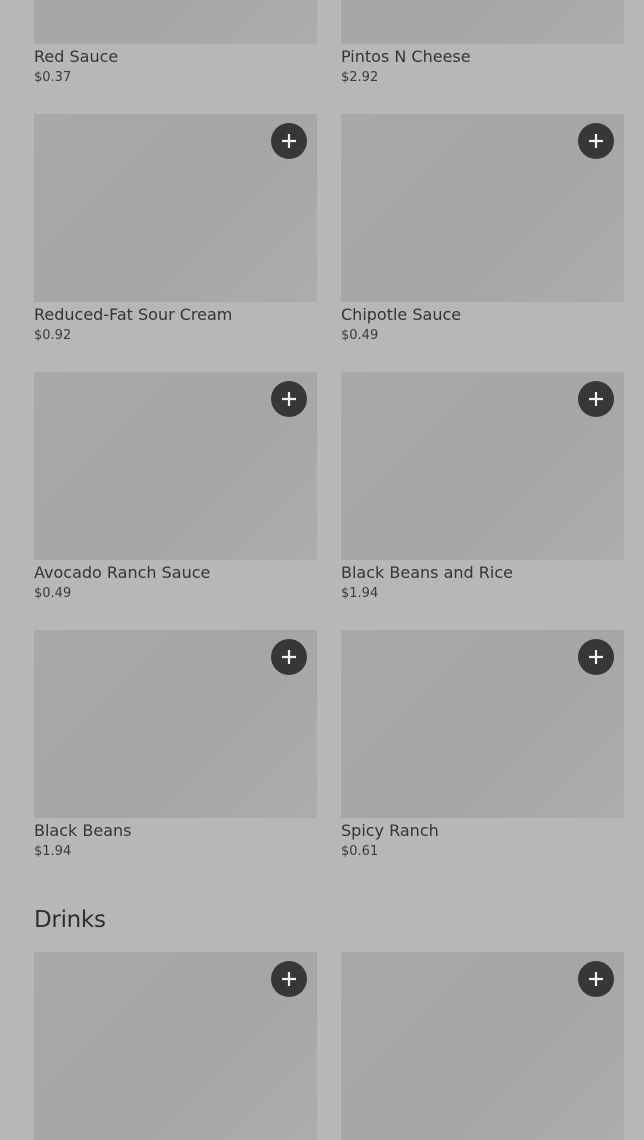 This screenshot has height=1140, width=644. What do you see at coordinates (360, 851) in the screenshot?
I see `item-price: $0.61` at bounding box center [360, 851].